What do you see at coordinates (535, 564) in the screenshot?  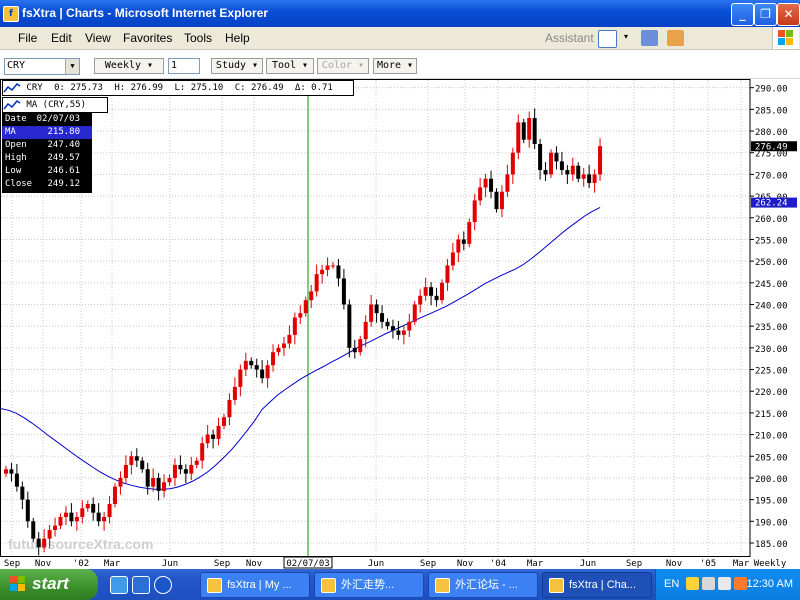 I see `x-tick-label: Mar` at bounding box center [535, 564].